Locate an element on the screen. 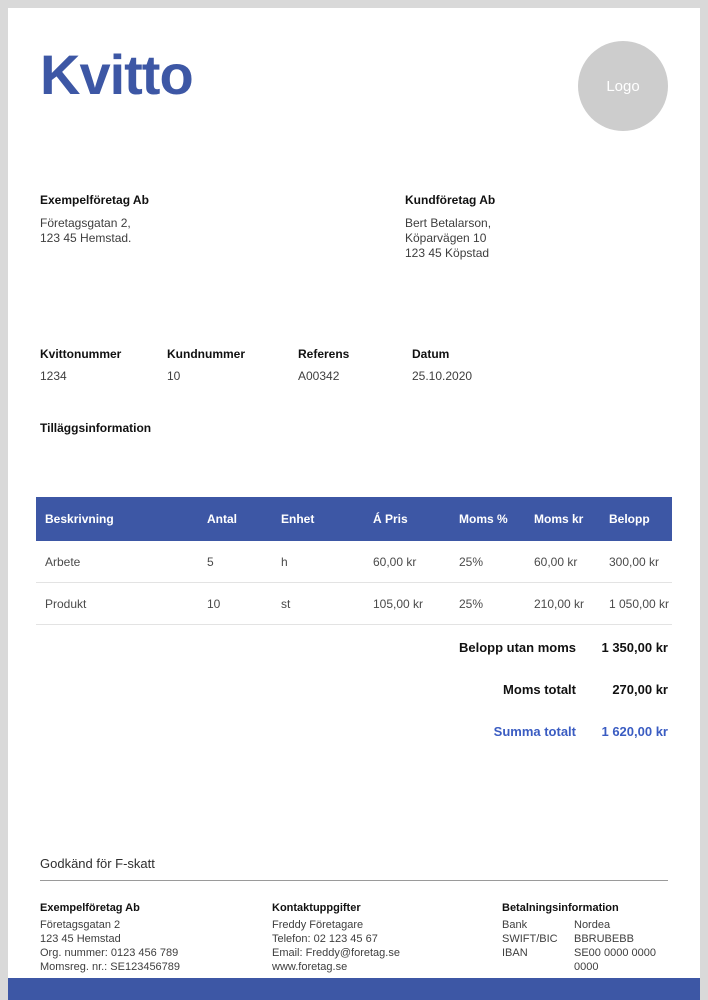  cell-belopp: 1 050,00 kr is located at coordinates (639, 603).